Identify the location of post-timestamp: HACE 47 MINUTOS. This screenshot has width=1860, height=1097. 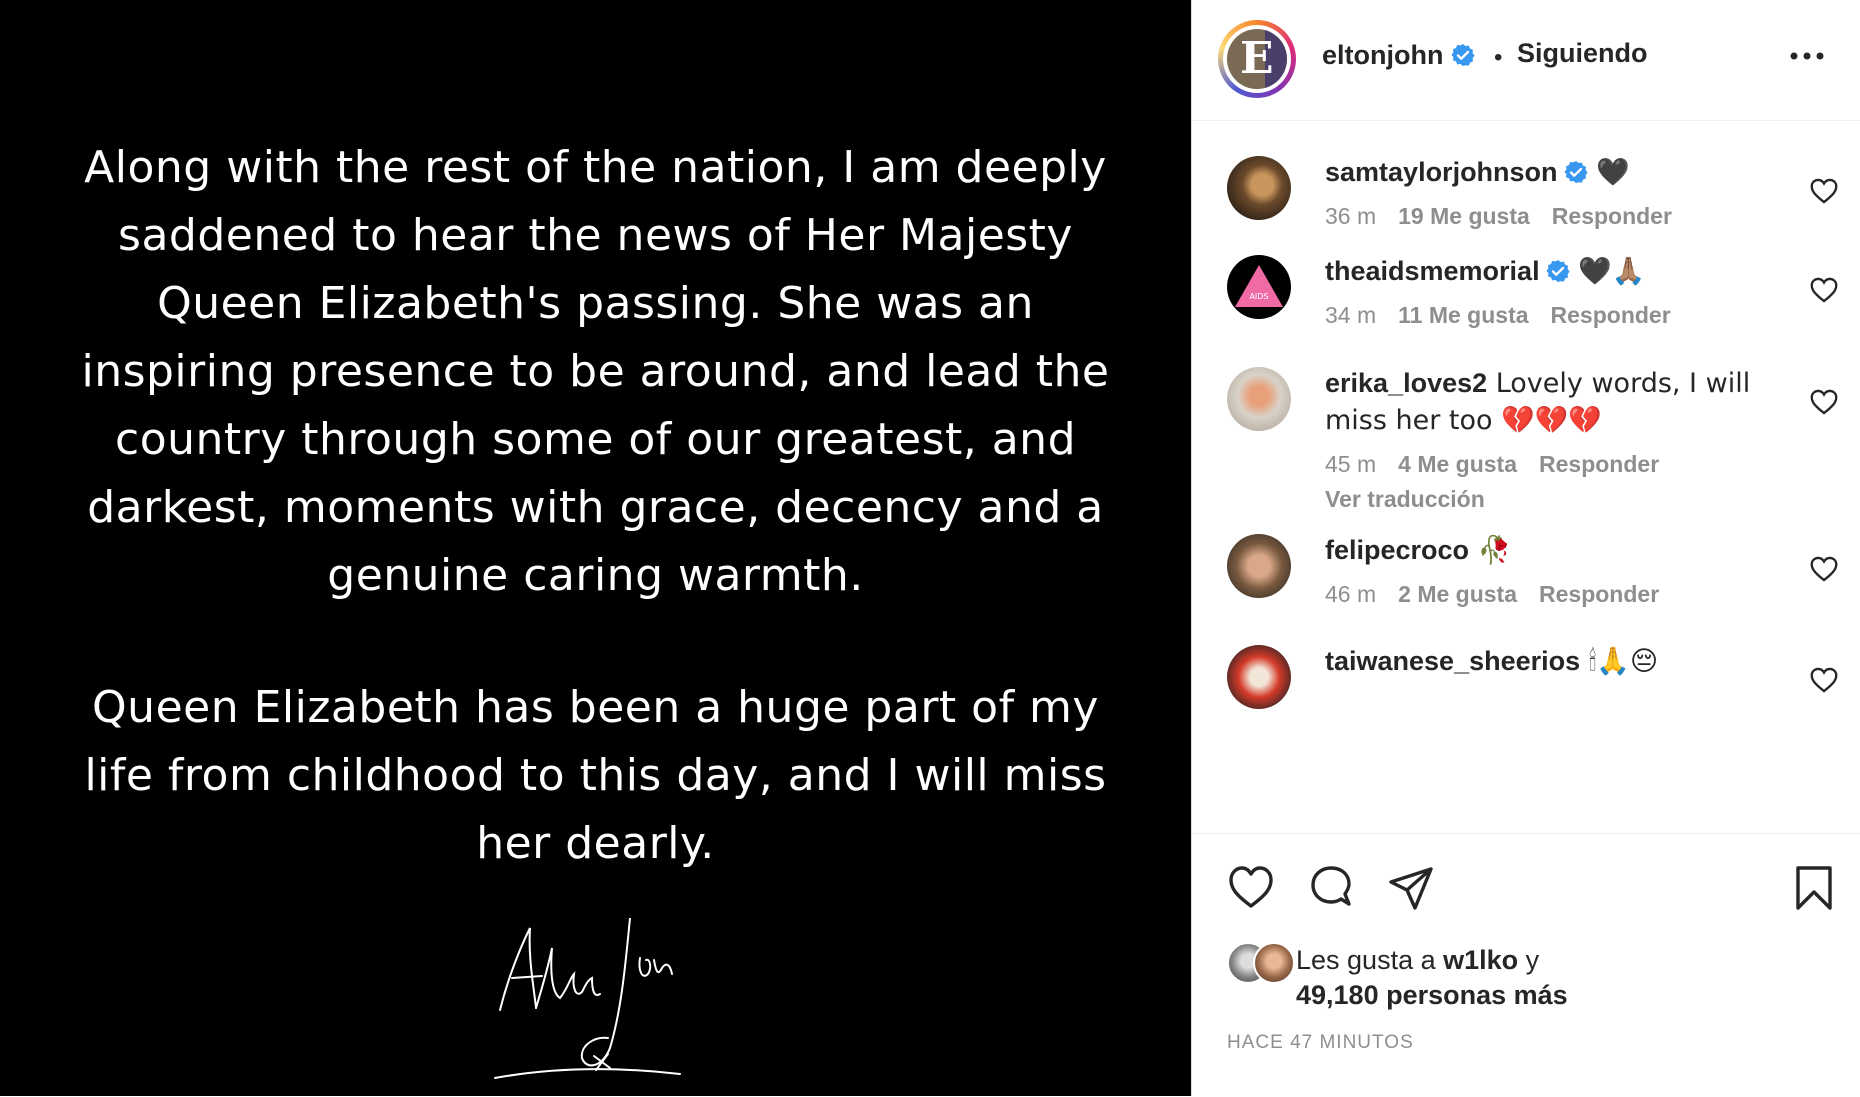
(1320, 1043).